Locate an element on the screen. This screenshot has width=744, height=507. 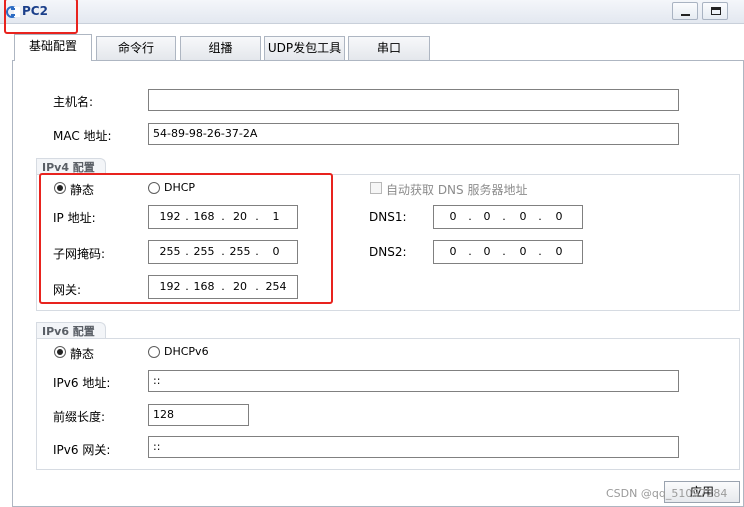
tab-basic-config: 基础配置 is located at coordinates (53, 47).